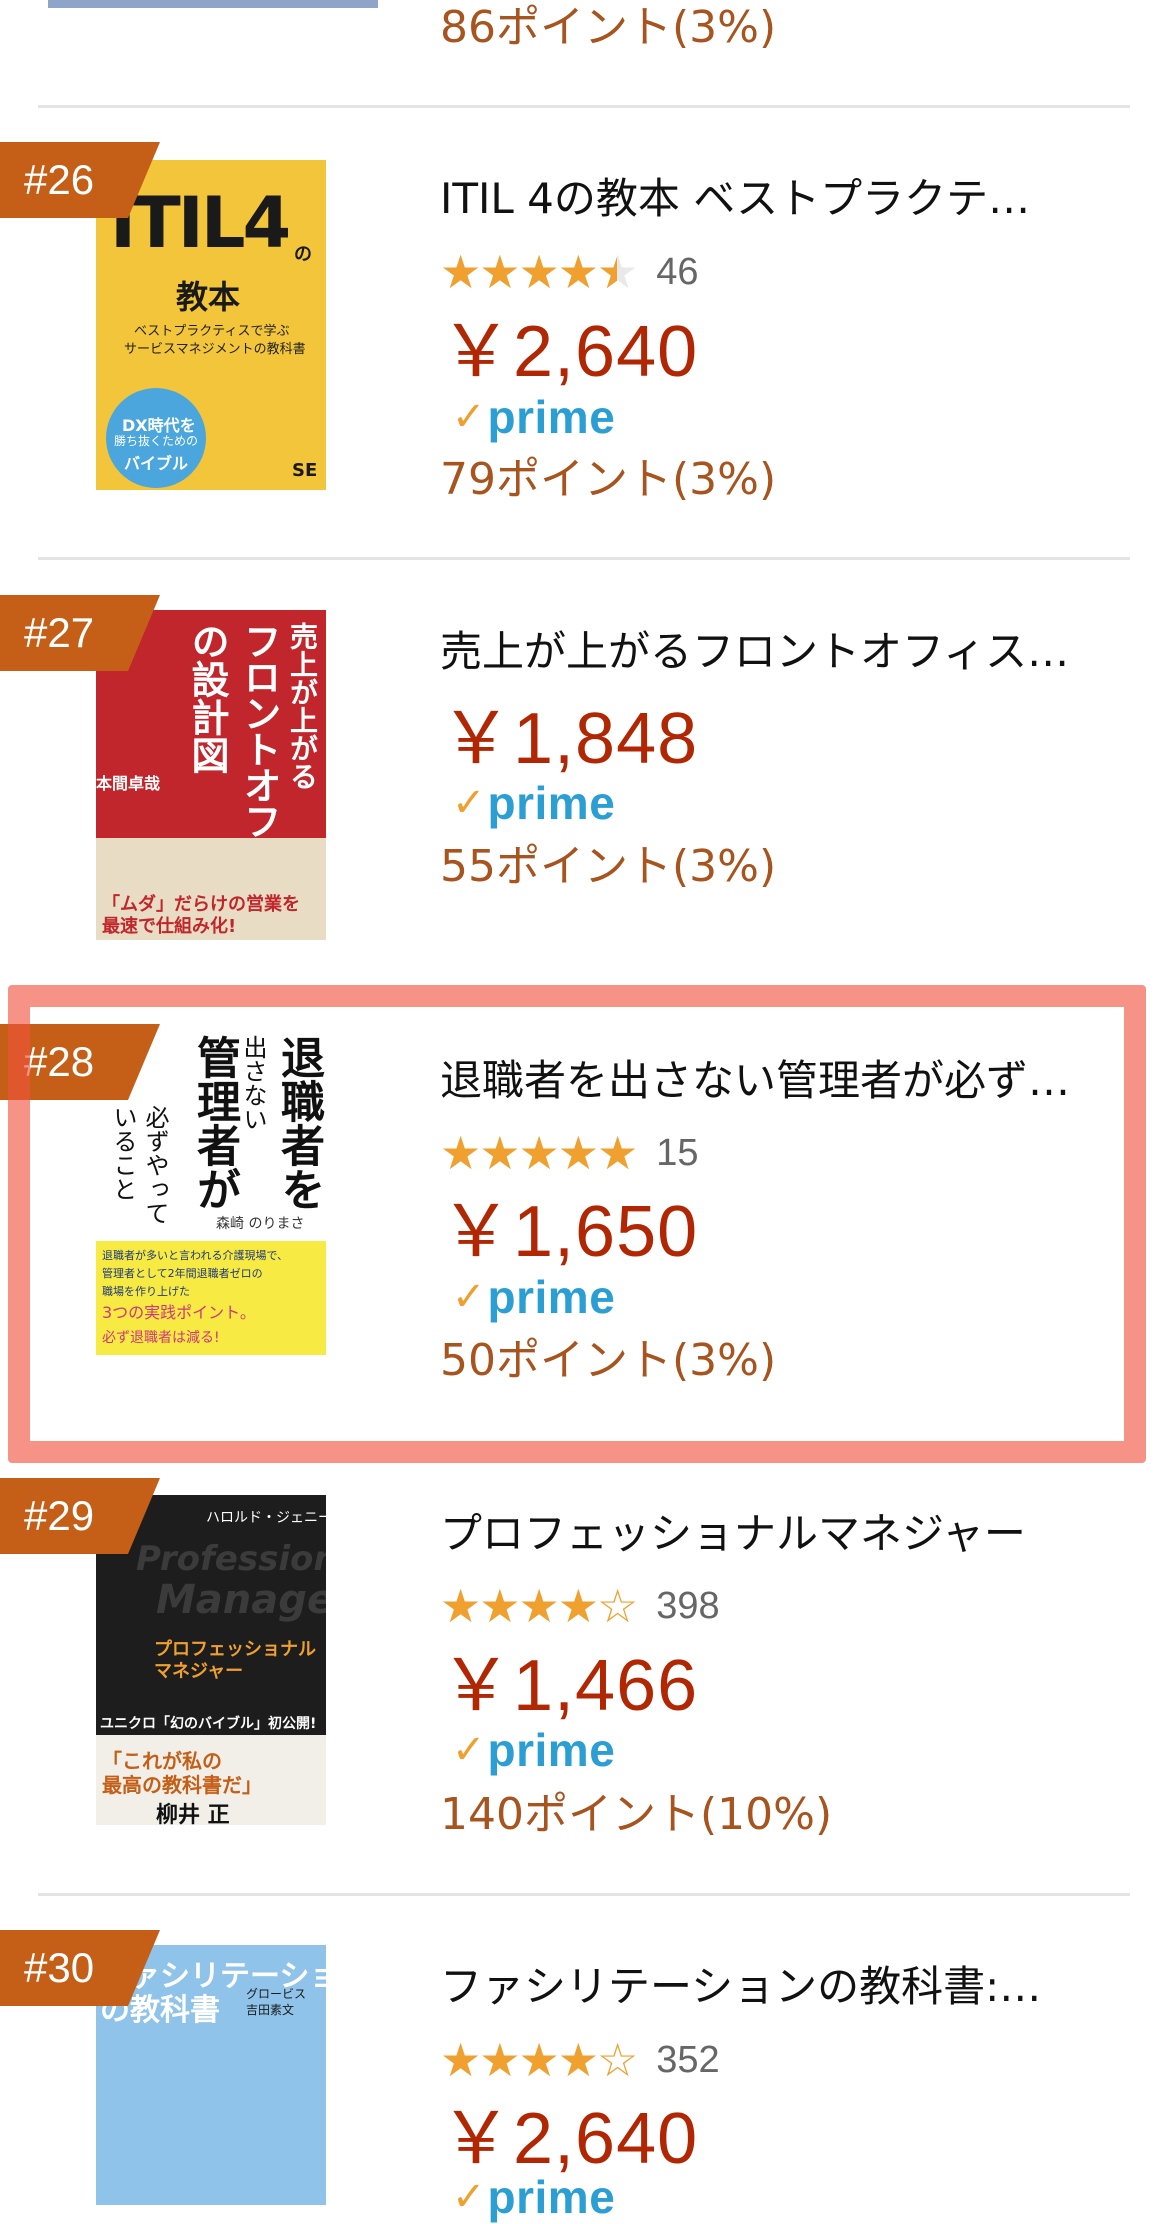 The width and height of the screenshot is (1170, 2224). What do you see at coordinates (182, 1785) in the screenshot?
I see `cover-quote: 最高の教科書だ」` at bounding box center [182, 1785].